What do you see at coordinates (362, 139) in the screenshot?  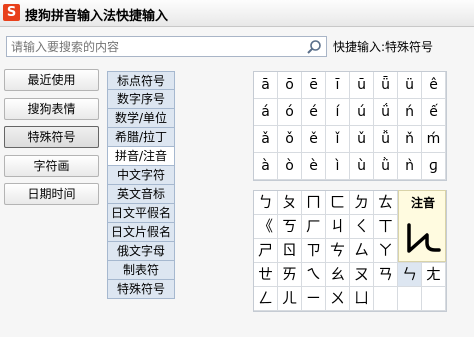 I see `symbol-cell: ǔ` at bounding box center [362, 139].